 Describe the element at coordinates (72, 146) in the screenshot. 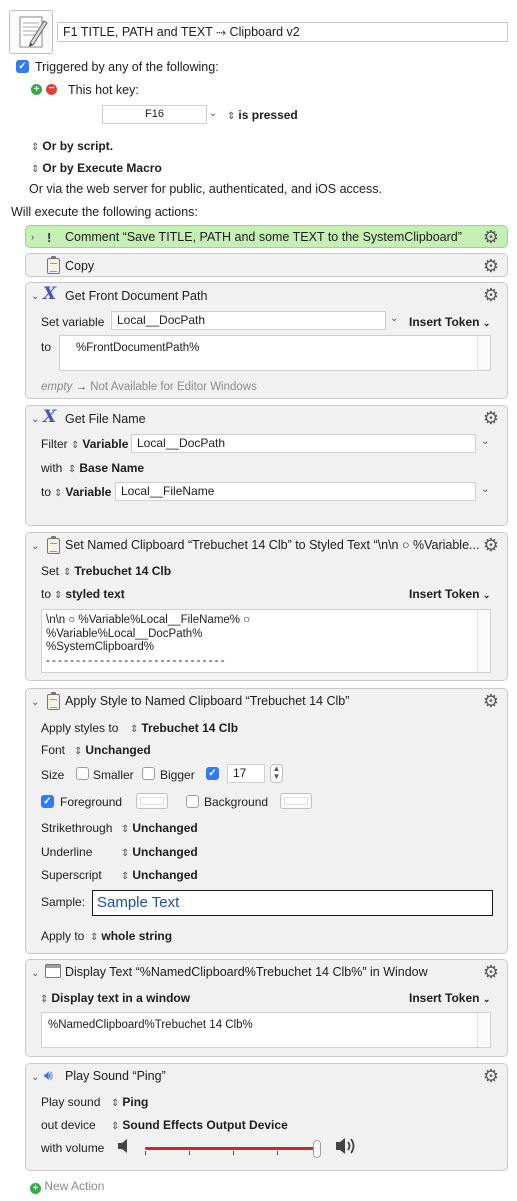

I see `or-script-popup: ⇕ Or by script.` at that location.